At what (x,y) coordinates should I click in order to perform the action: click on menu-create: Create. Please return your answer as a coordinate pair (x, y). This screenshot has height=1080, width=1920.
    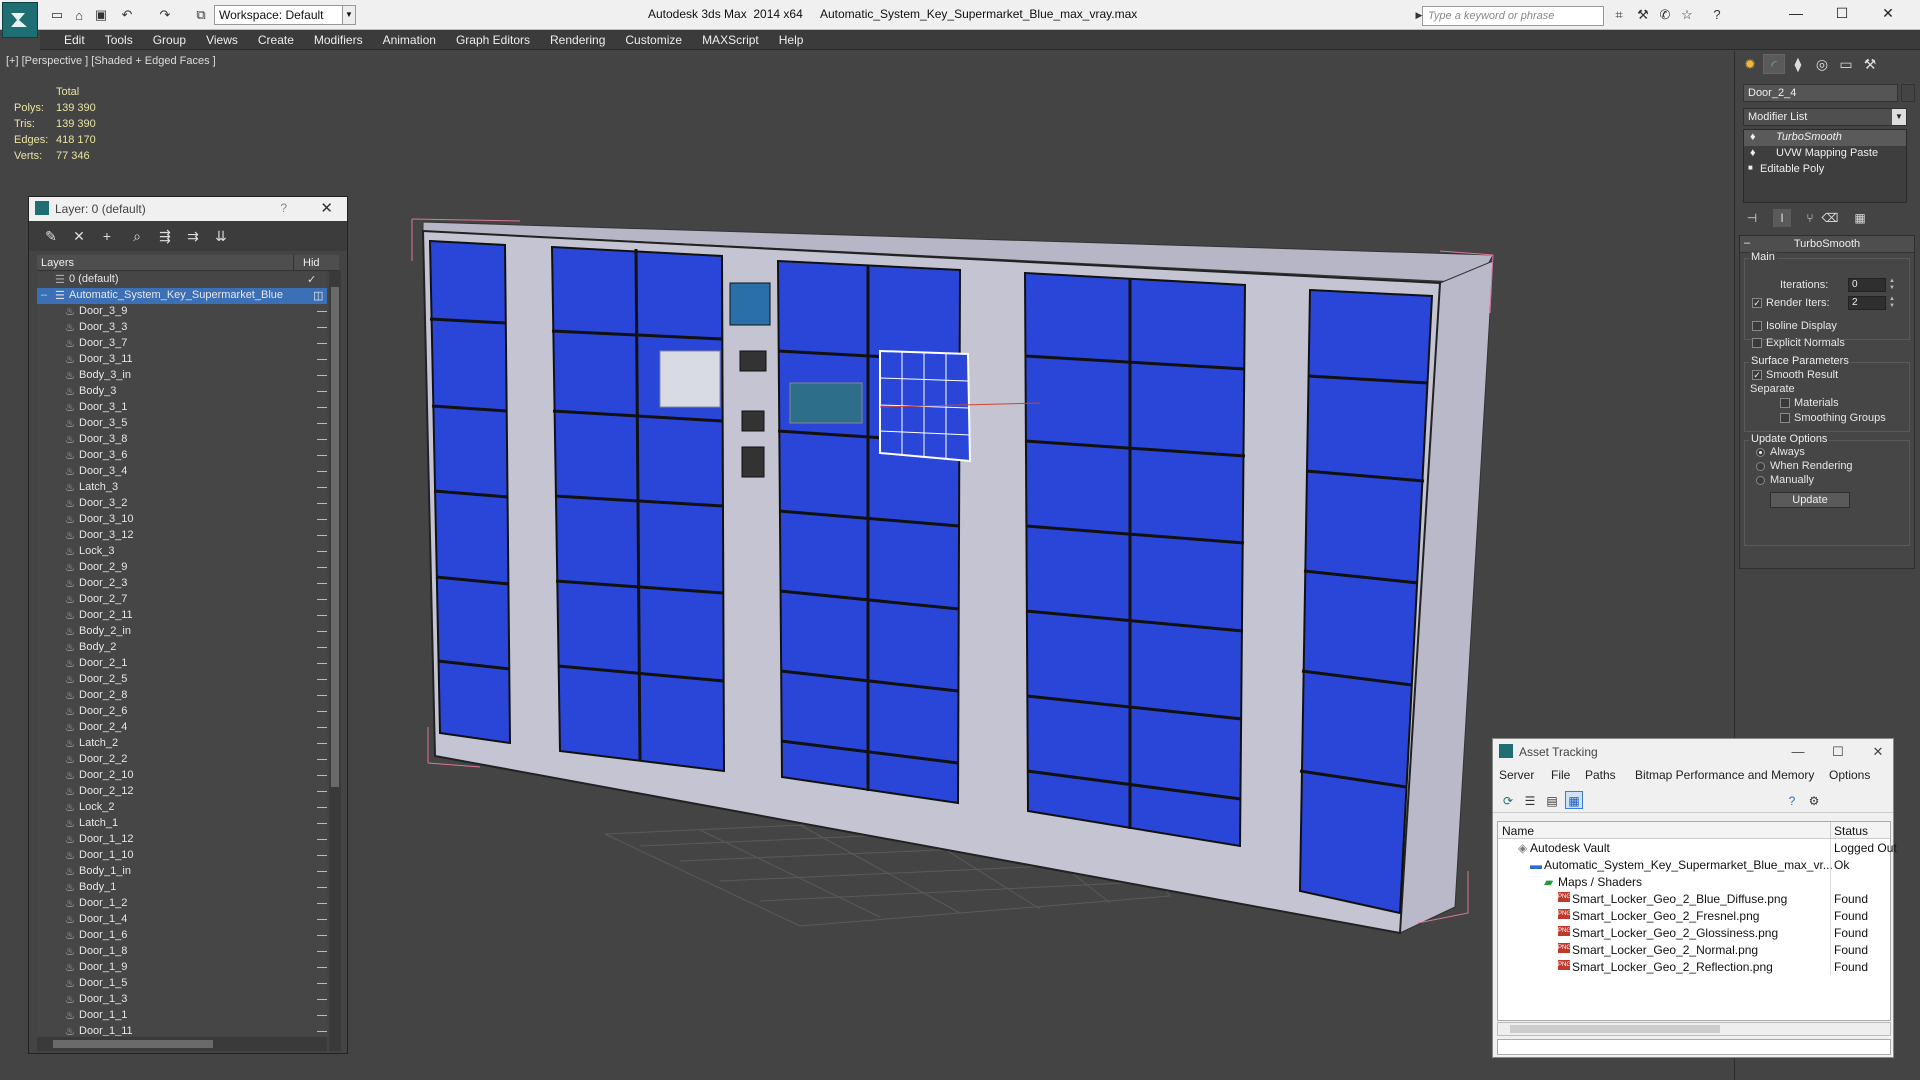
    Looking at the image, I should click on (276, 38).